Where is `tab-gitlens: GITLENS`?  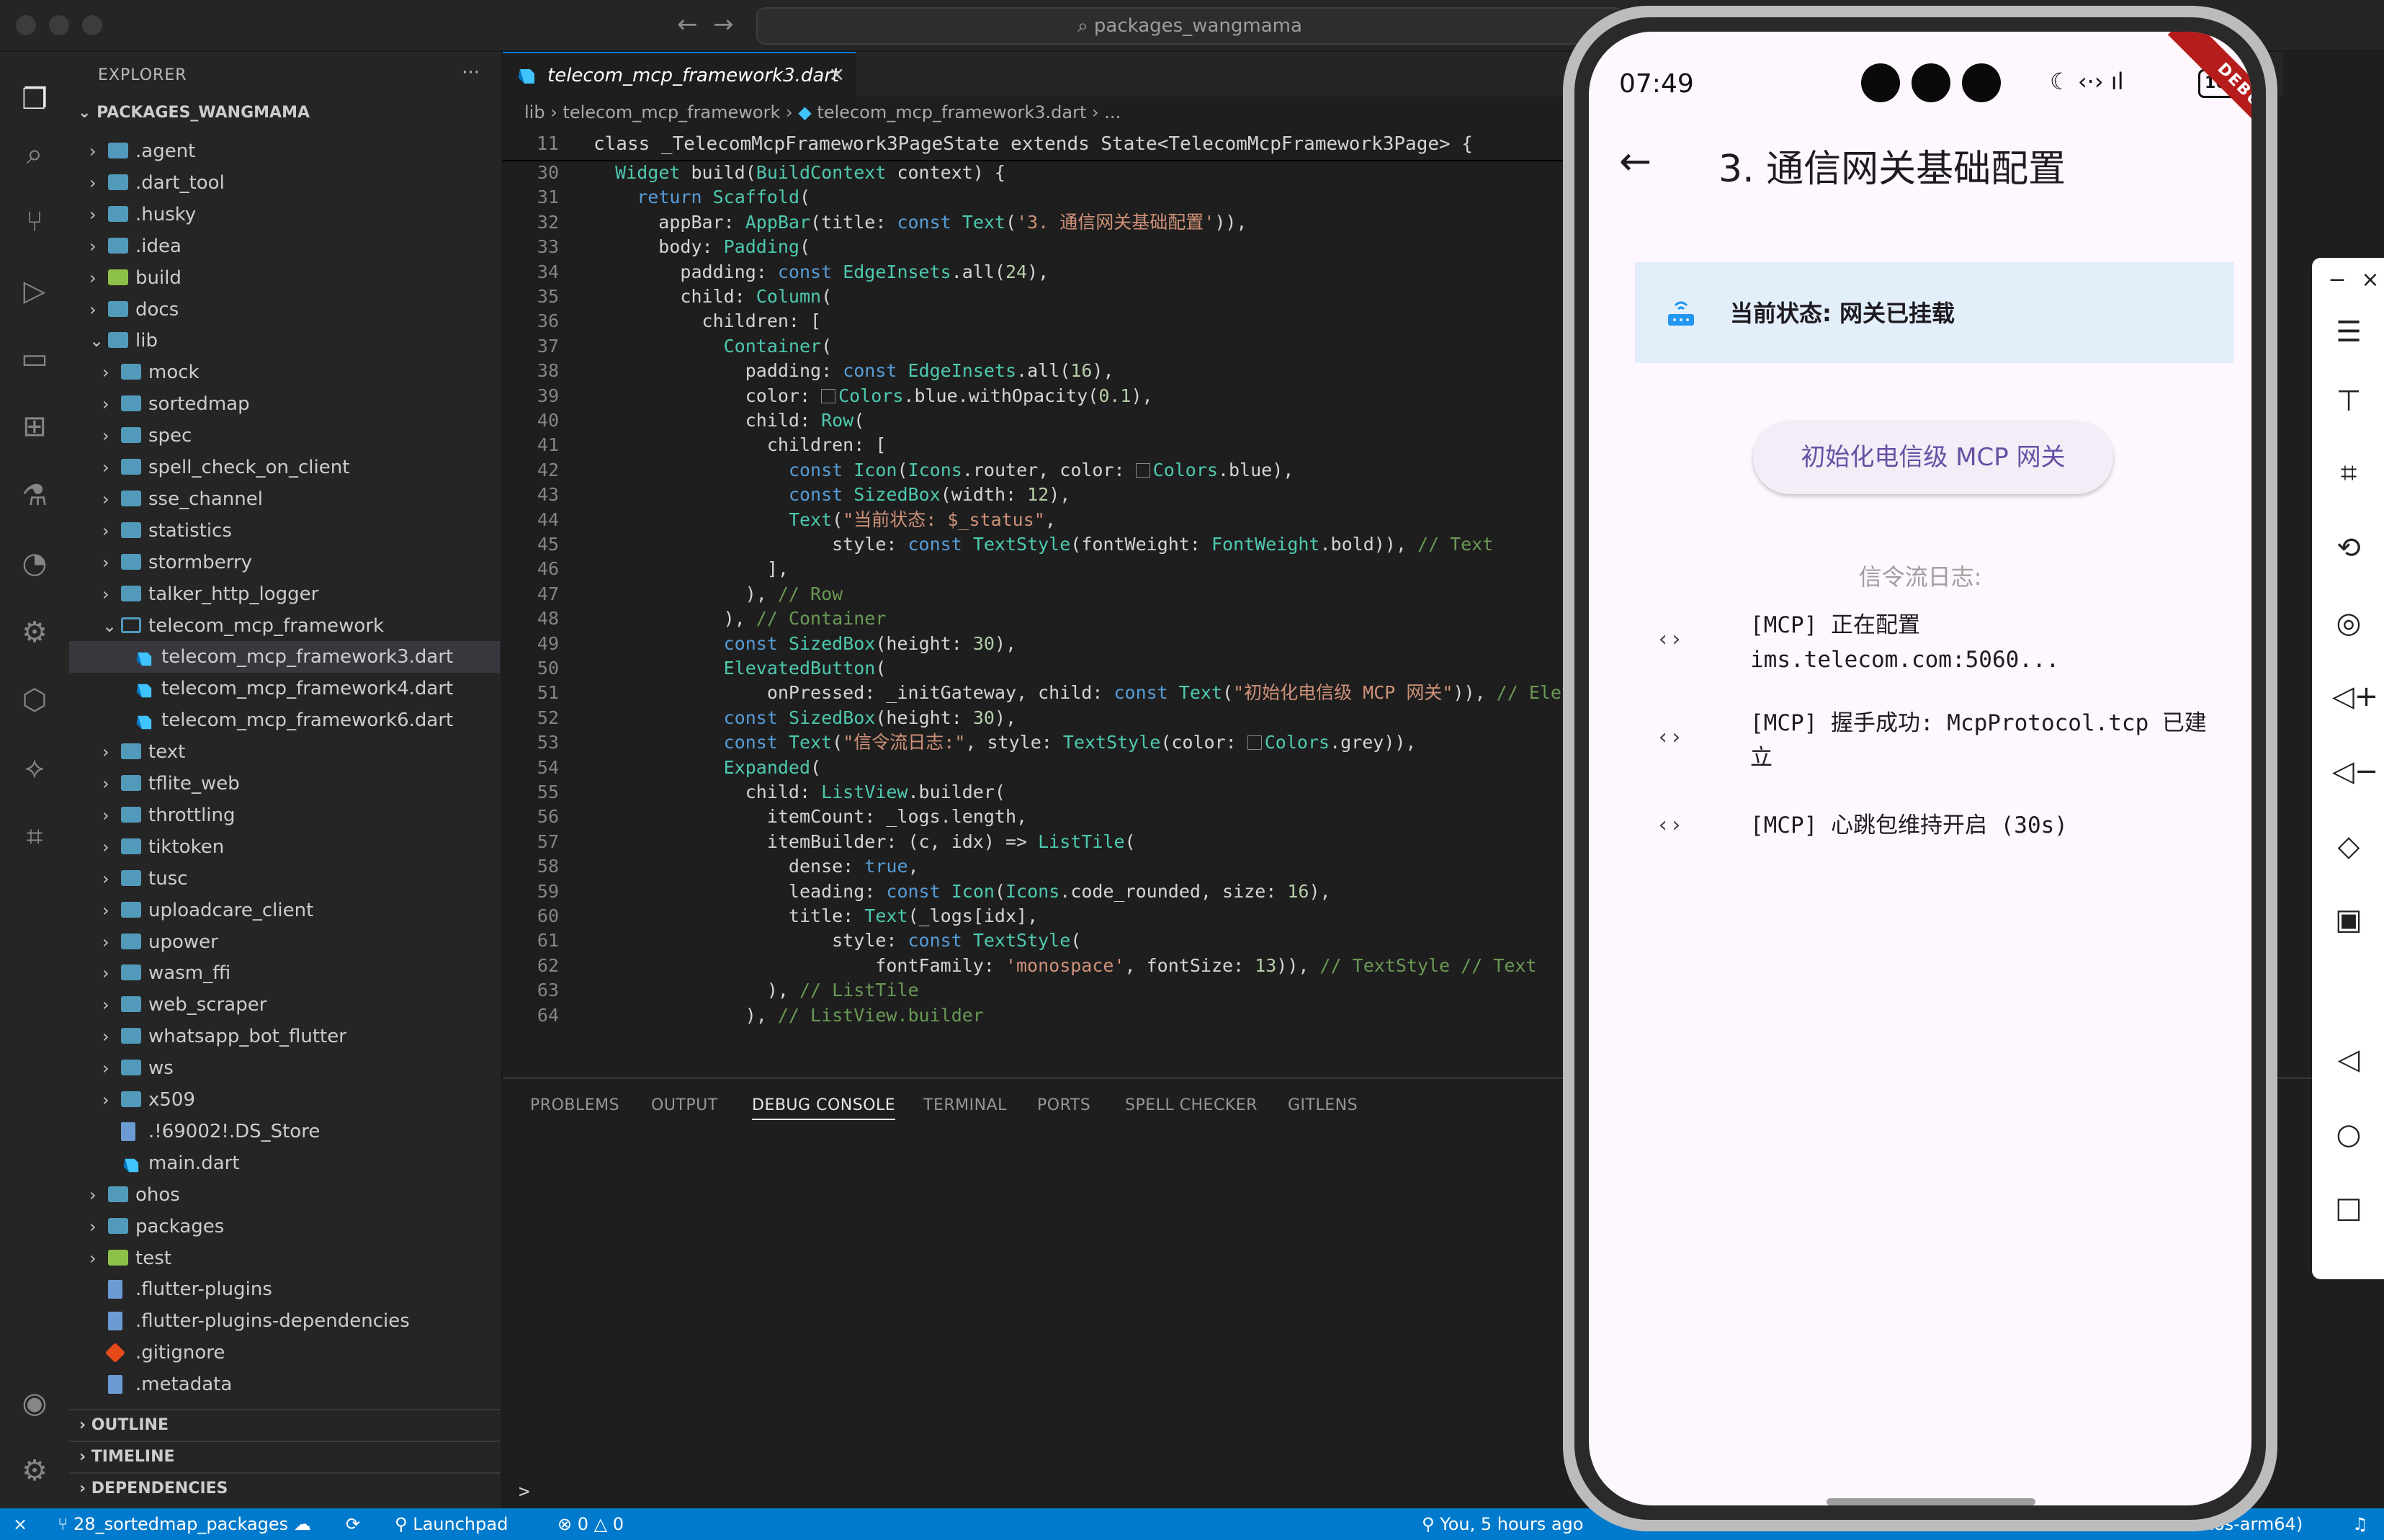 tab-gitlens: GITLENS is located at coordinates (1323, 1105).